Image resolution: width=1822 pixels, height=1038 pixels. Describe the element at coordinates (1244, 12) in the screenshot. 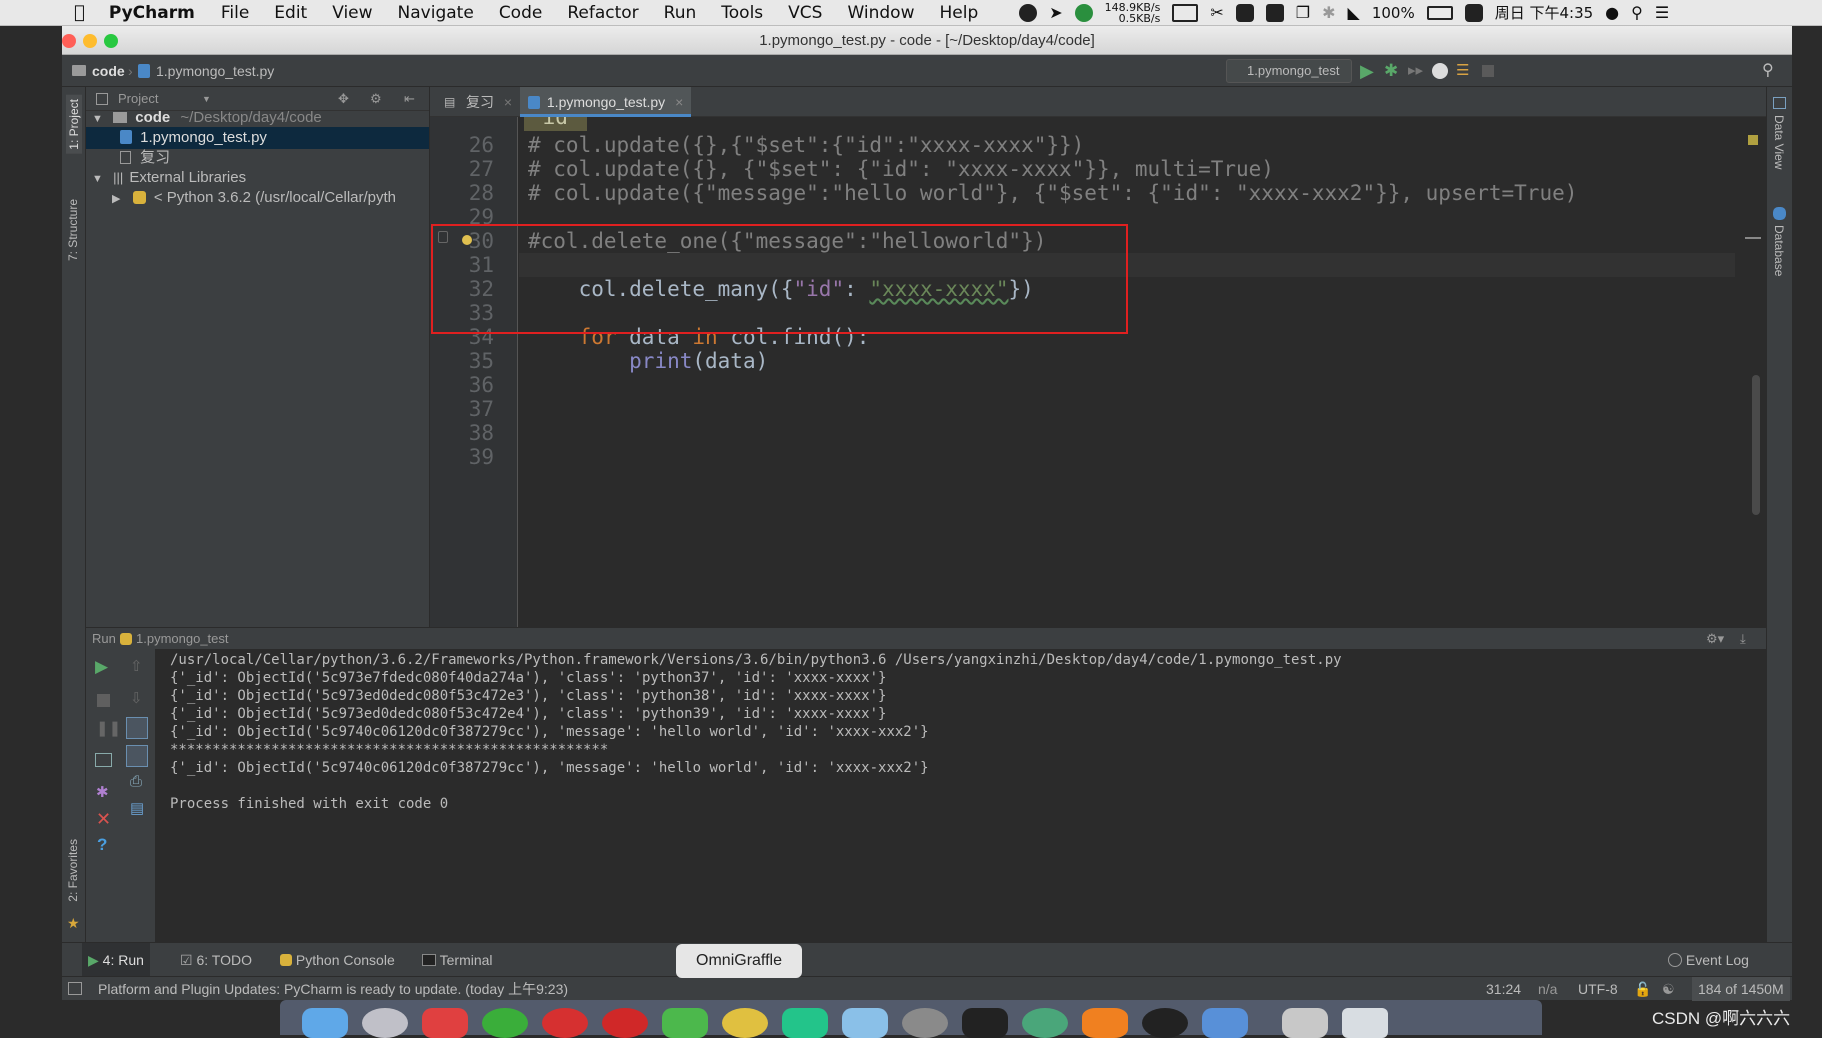

I see `mic-icon` at that location.